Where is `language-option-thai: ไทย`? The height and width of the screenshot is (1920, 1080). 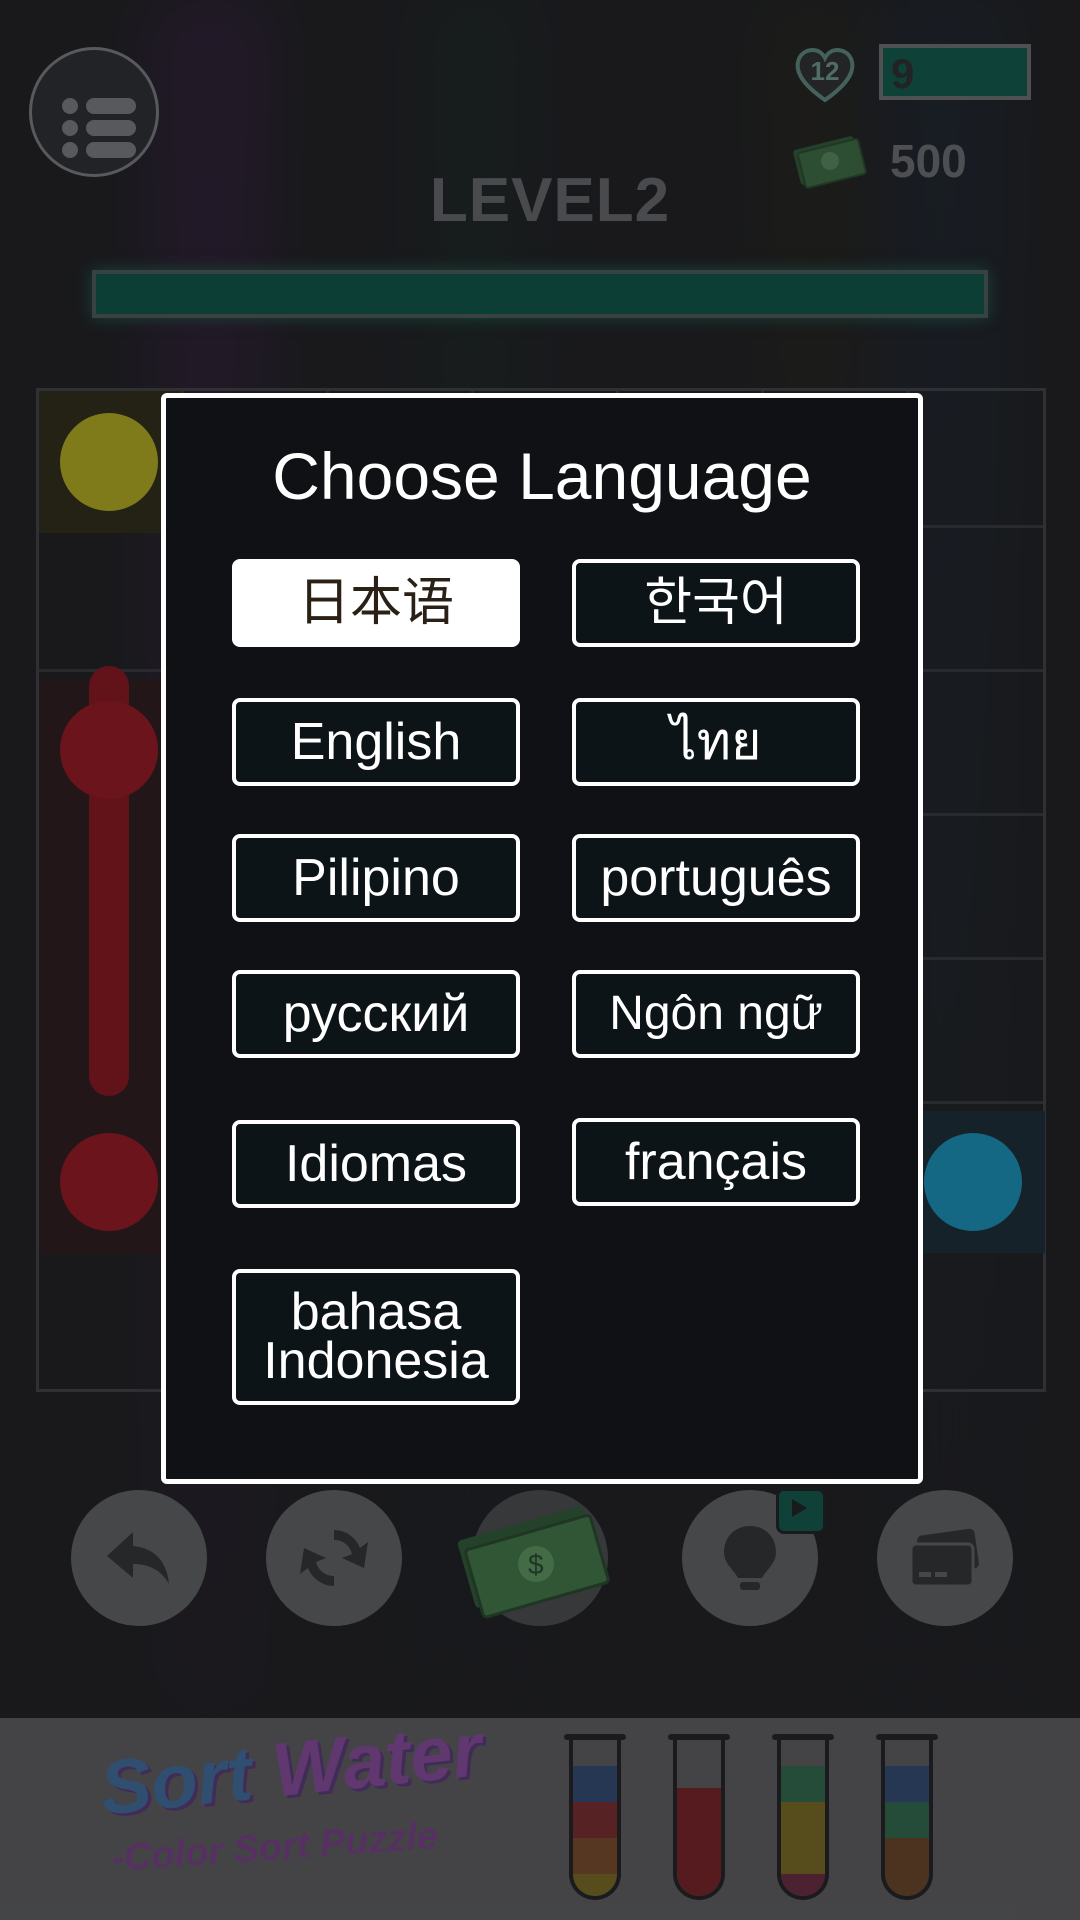
language-option-thai: ไทย is located at coordinates (716, 742).